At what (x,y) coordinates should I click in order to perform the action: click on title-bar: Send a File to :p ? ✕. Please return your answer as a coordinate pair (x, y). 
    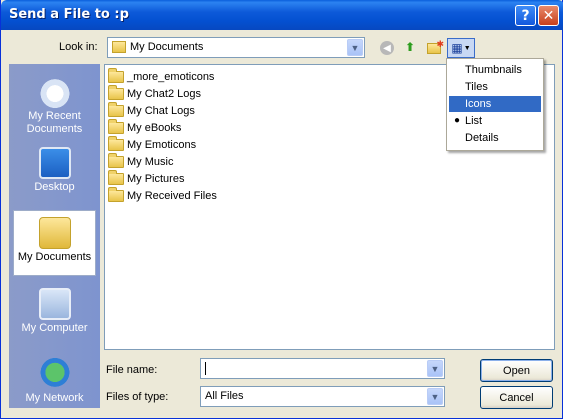
    Looking at the image, I should click on (282, 15).